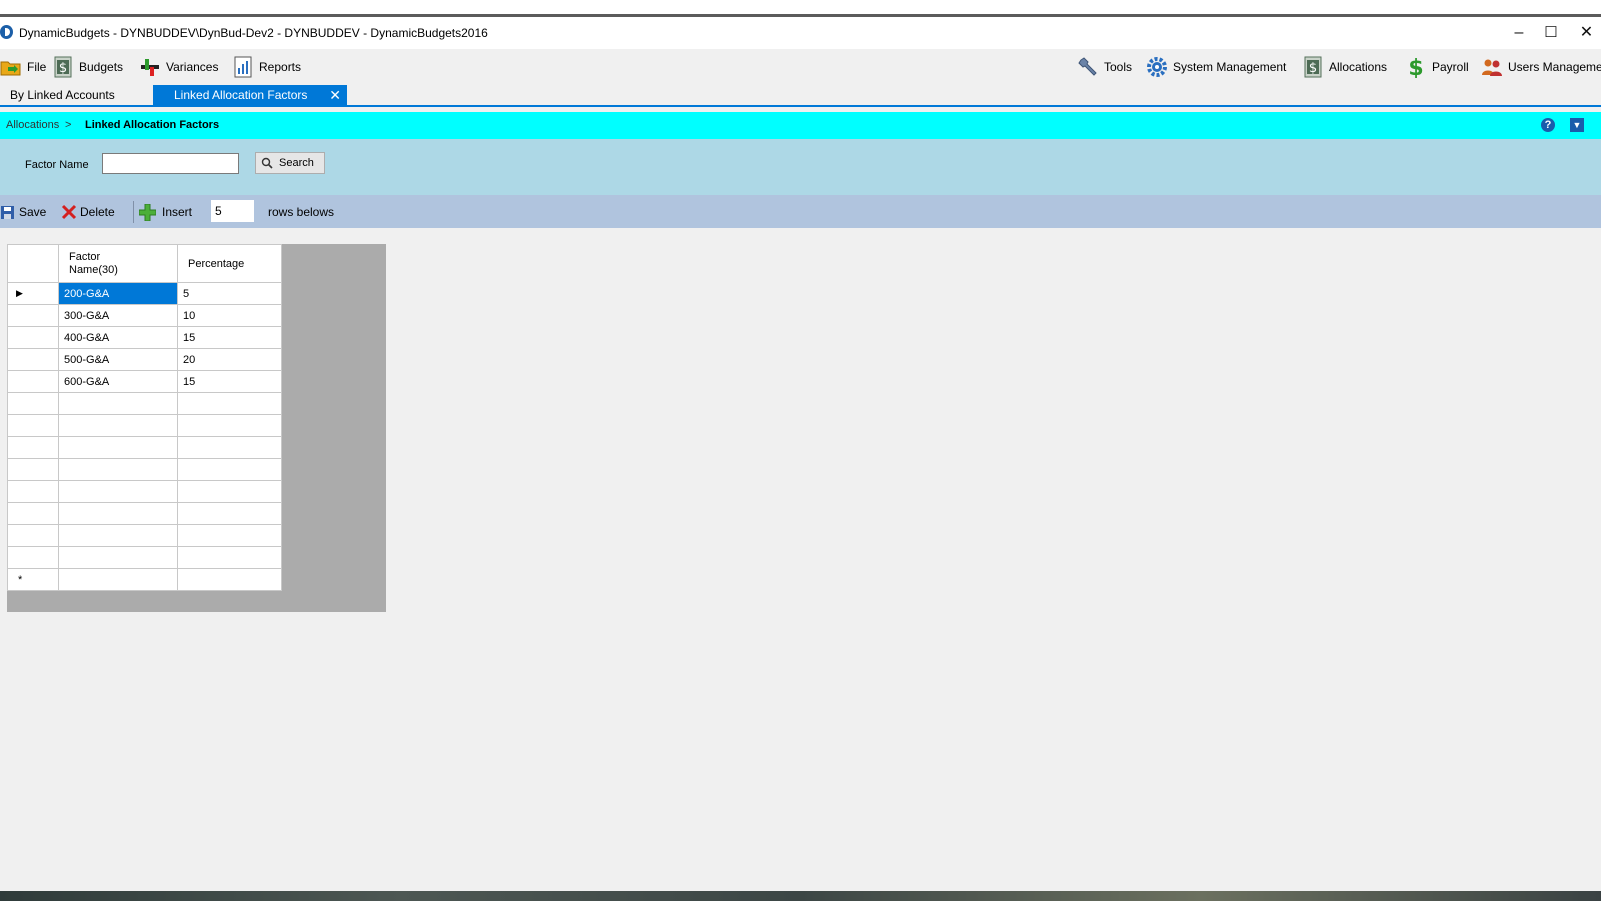 The width and height of the screenshot is (1601, 901). I want to click on menu-file: File, so click(23, 67).